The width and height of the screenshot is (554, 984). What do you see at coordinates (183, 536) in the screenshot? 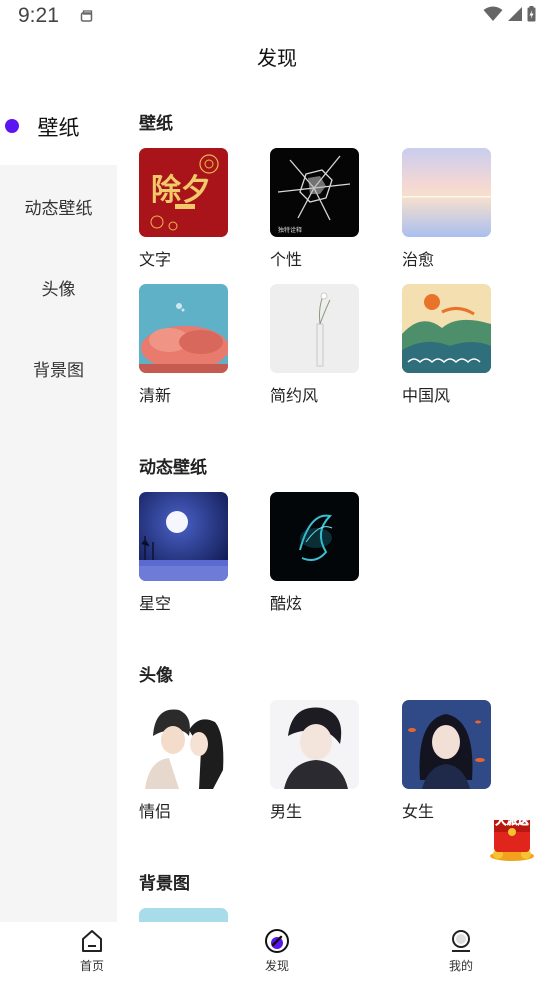
I see `thumbnail-starry-sky` at bounding box center [183, 536].